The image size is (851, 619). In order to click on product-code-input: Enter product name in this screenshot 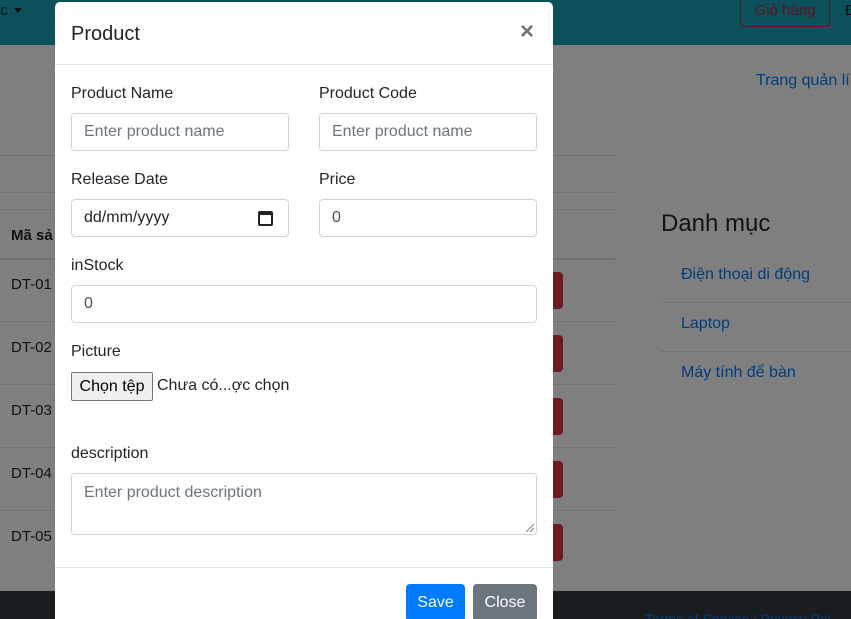, I will do `click(428, 132)`.